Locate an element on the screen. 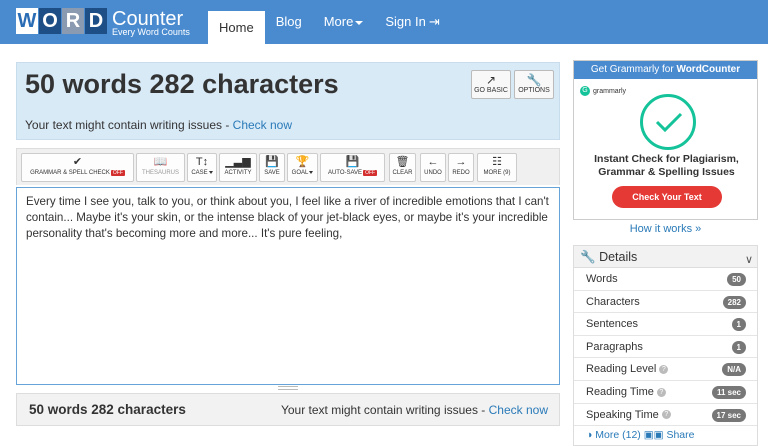  detail-row-reading-level: Reading Level? N/A is located at coordinates (665, 369).